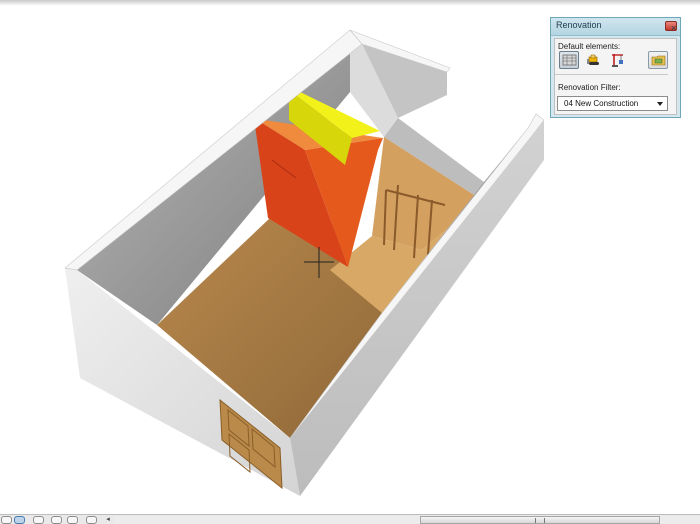  I want to click on close-icon: ×, so click(674, 28).